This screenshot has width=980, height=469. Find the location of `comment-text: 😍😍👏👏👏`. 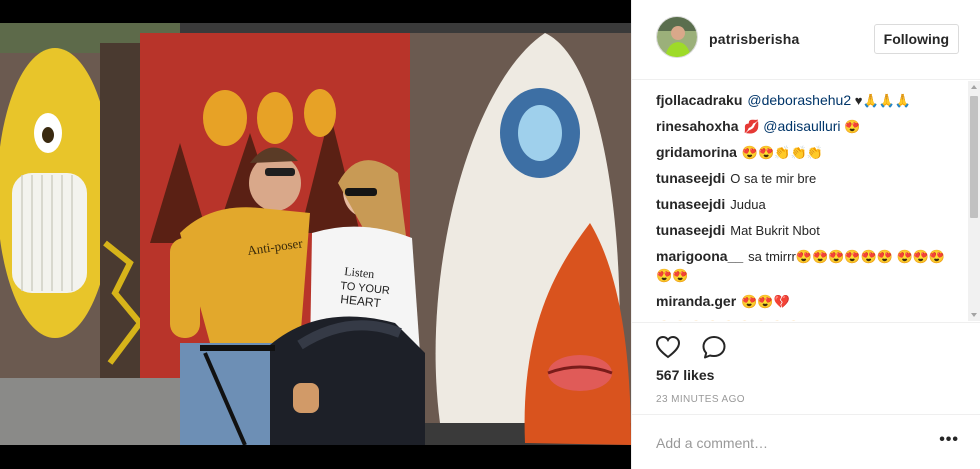

comment-text: 😍😍👏👏👏 is located at coordinates (782, 152).